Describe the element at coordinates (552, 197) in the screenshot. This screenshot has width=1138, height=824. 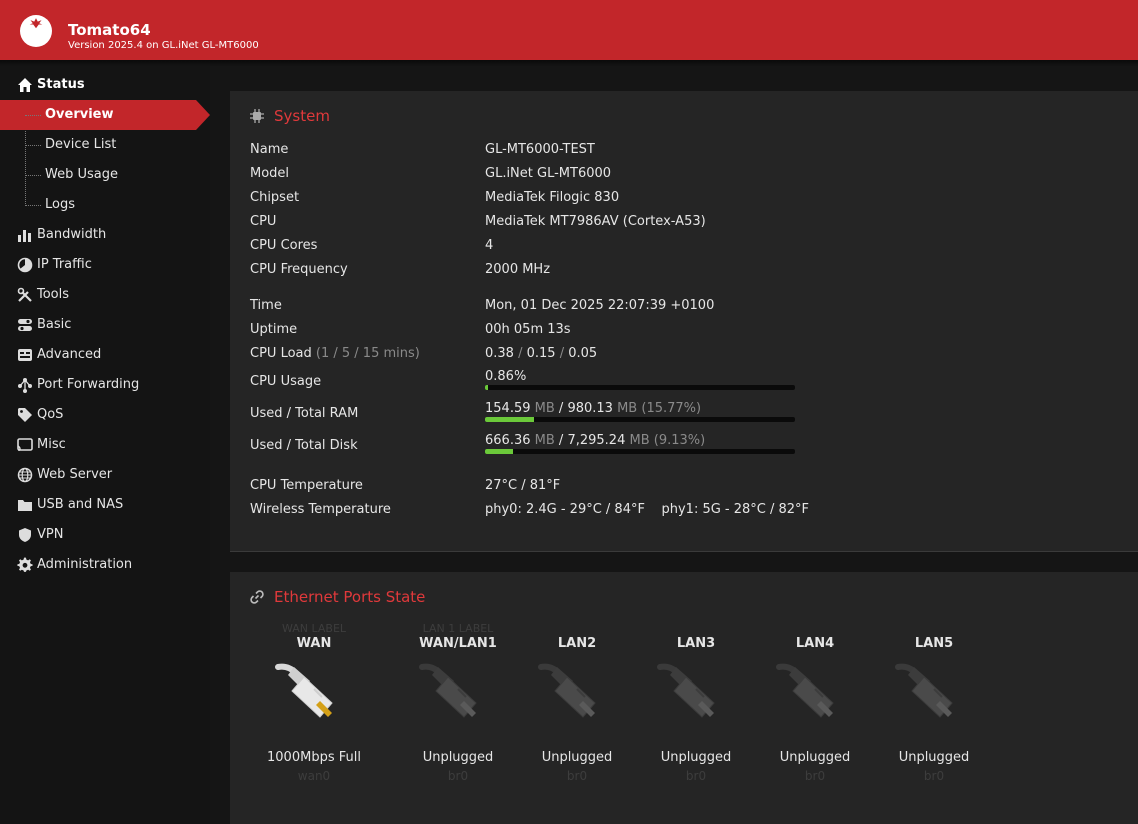
I see `chipset-value: MediaTek Filogic 830` at that location.